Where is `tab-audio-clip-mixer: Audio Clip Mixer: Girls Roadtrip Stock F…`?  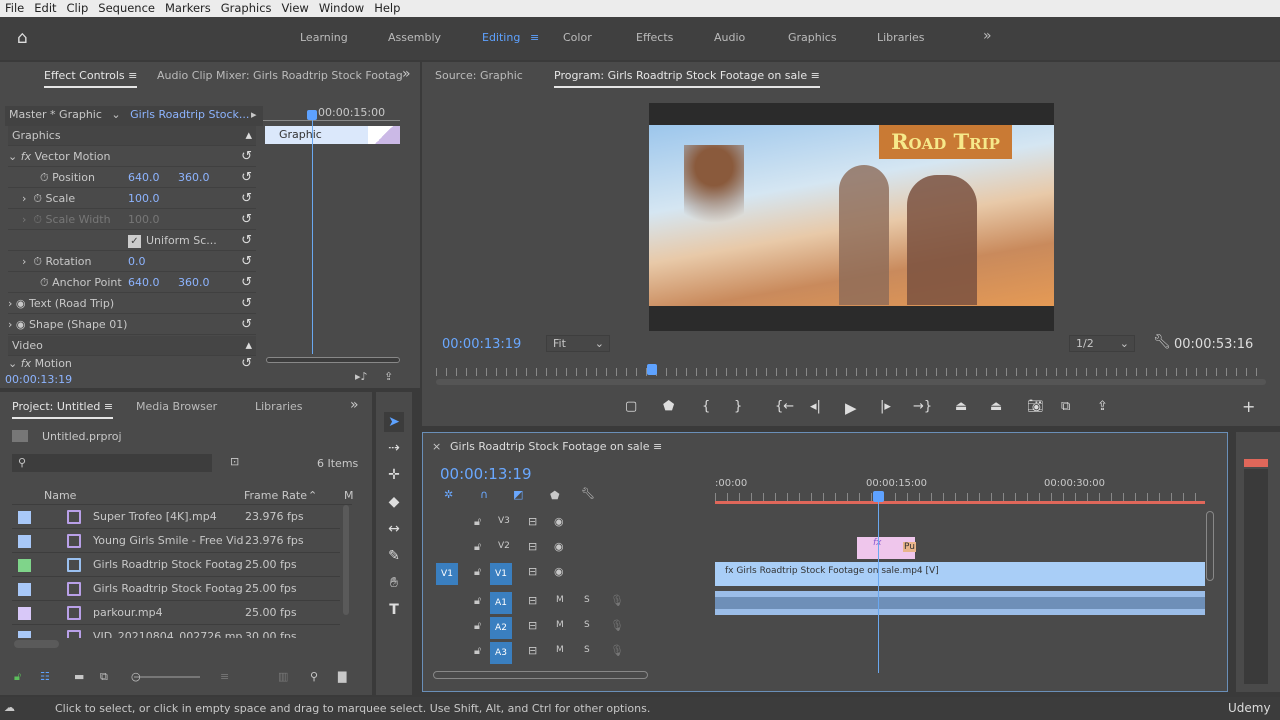 tab-audio-clip-mixer: Audio Clip Mixer: Girls Roadtrip Stock F… is located at coordinates (280, 75).